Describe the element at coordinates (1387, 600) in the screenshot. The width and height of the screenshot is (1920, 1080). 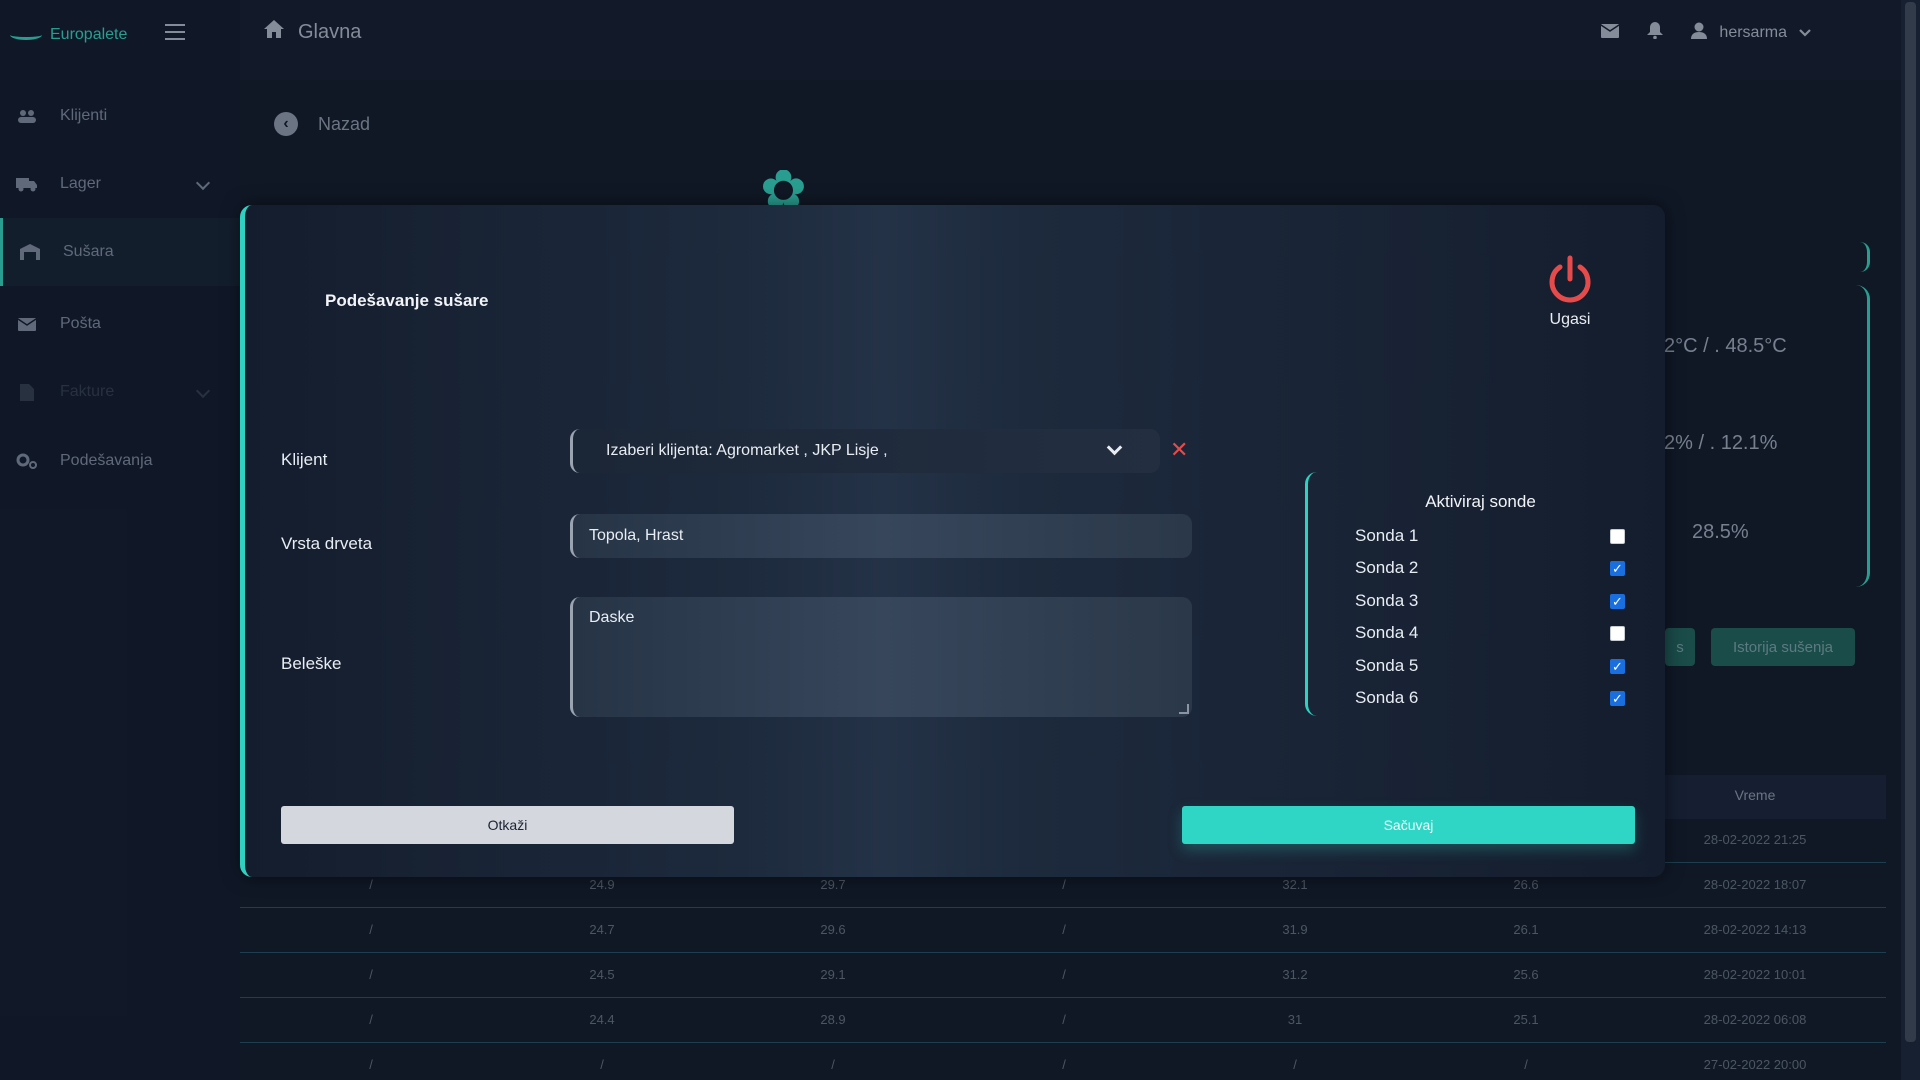
I see `probe-label: Sonda 3` at that location.